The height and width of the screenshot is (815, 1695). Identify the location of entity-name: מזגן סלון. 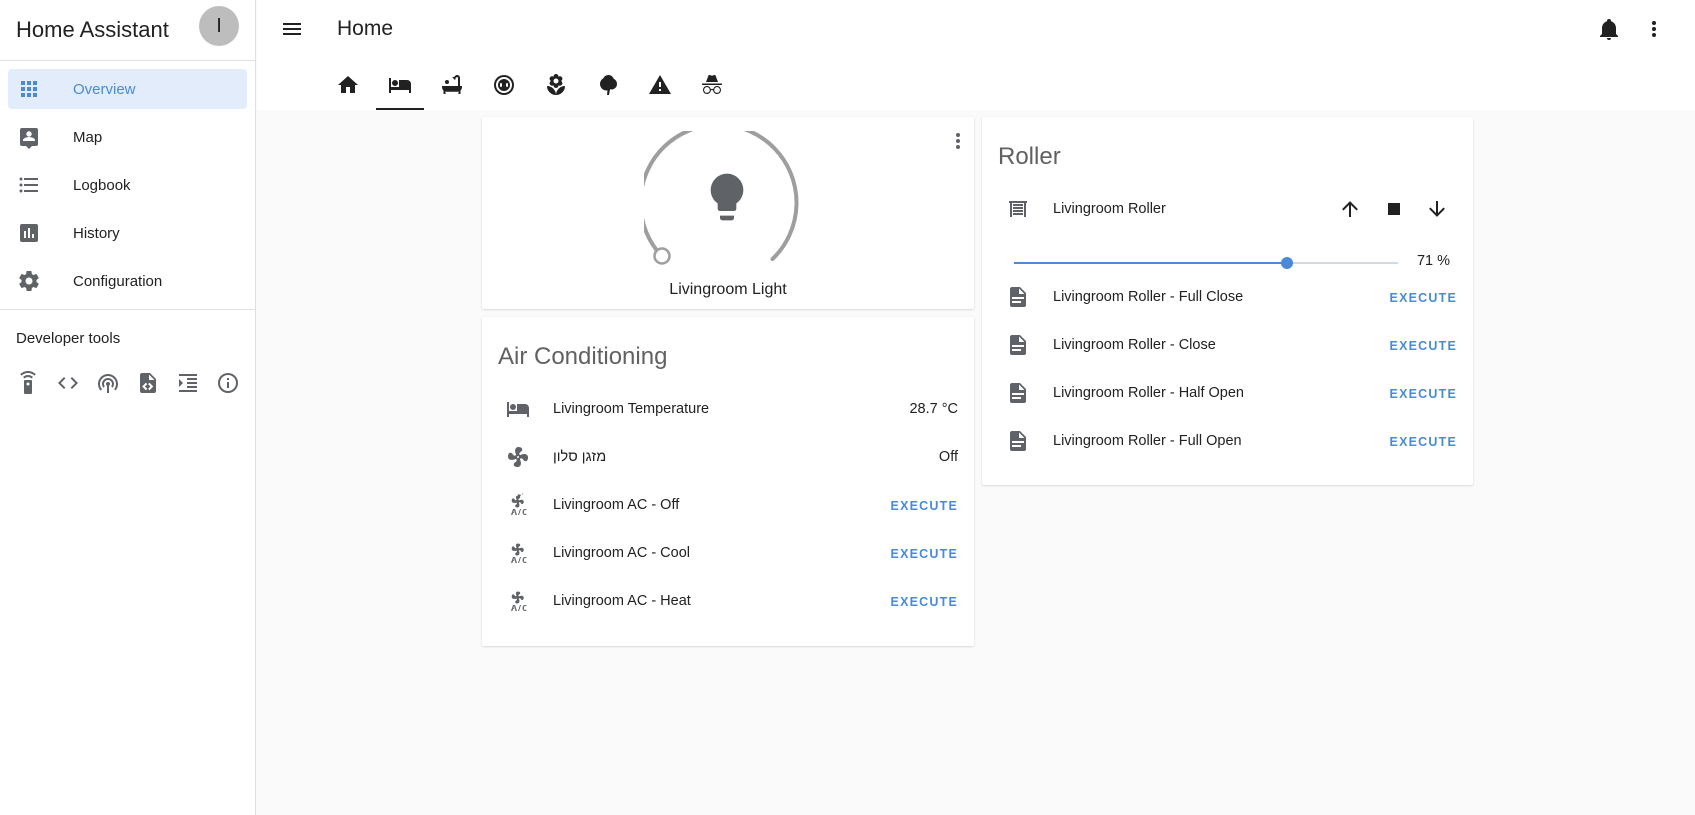
(580, 457).